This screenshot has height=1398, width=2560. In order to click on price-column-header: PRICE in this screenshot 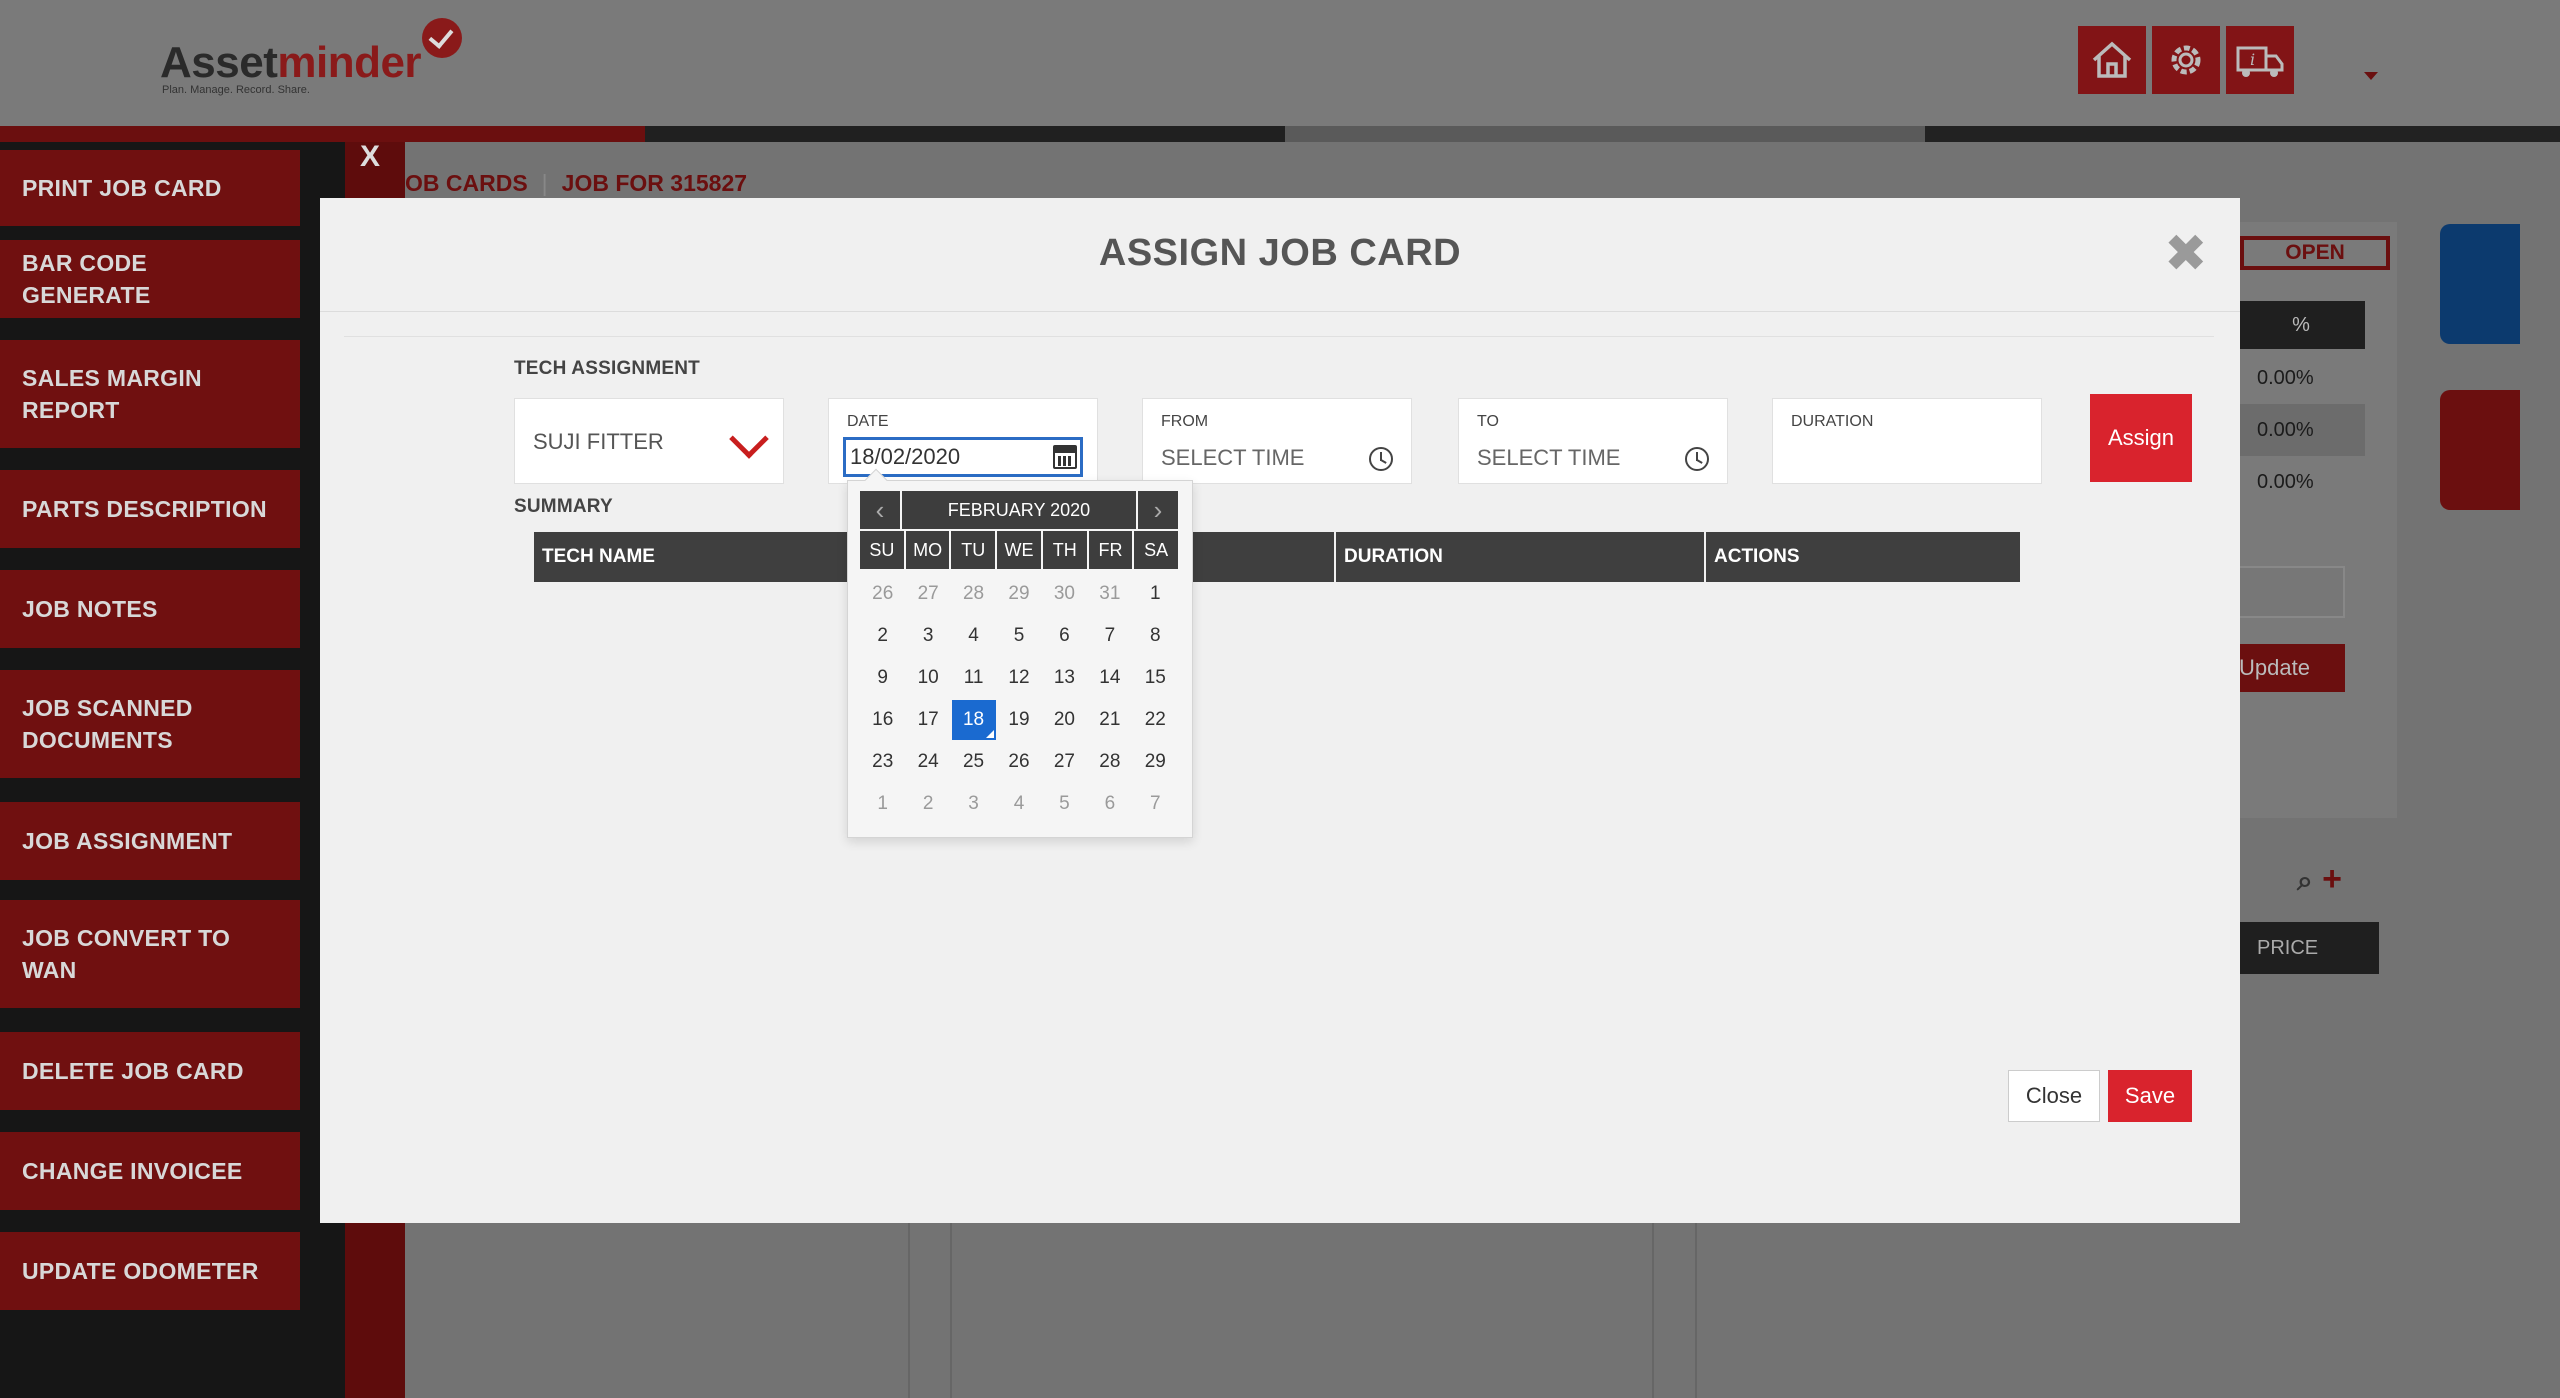, I will do `click(2308, 948)`.